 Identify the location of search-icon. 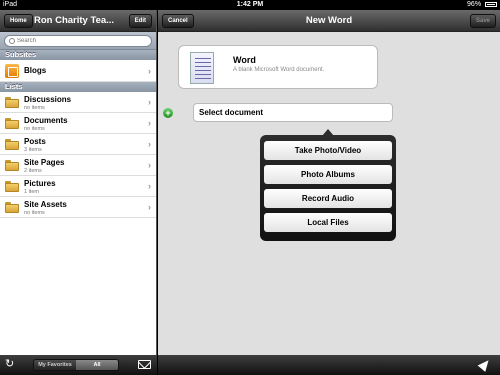
(12, 41).